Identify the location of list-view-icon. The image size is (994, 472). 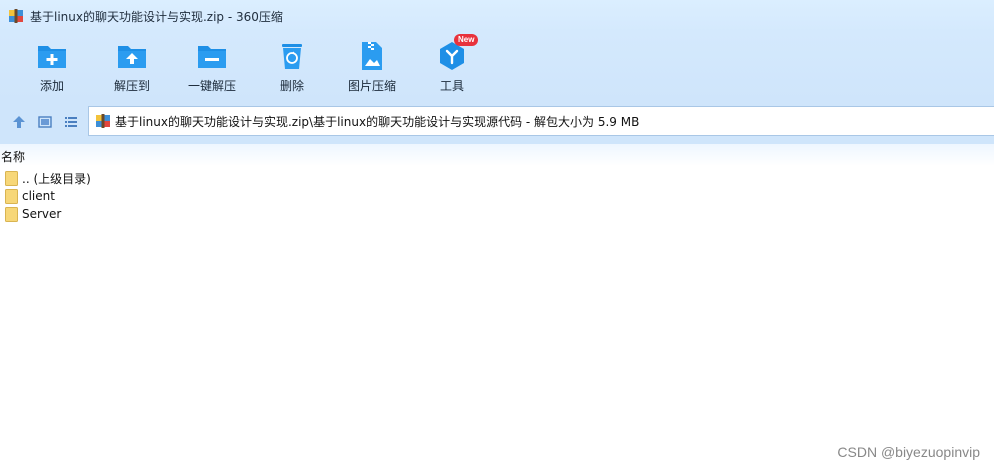
(71, 122).